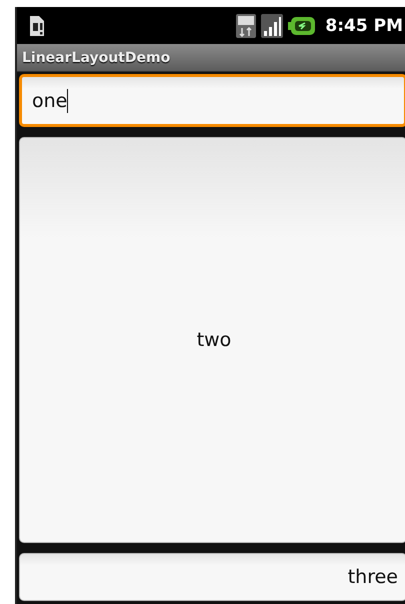 This screenshot has height=604, width=405. What do you see at coordinates (212, 100) in the screenshot?
I see `text-field: one` at bounding box center [212, 100].